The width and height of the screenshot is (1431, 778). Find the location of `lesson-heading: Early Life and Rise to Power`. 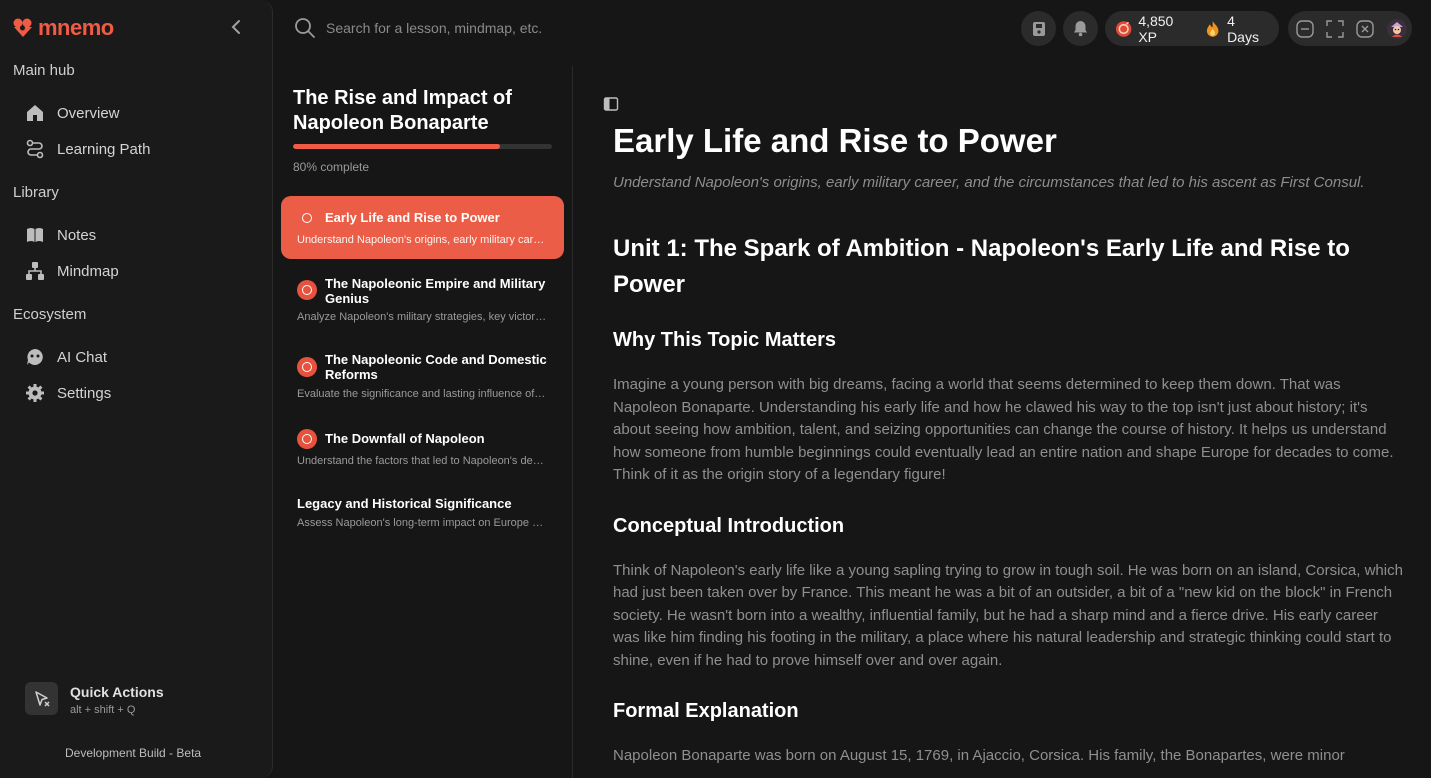

lesson-heading: Early Life and Rise to Power is located at coordinates (835, 140).